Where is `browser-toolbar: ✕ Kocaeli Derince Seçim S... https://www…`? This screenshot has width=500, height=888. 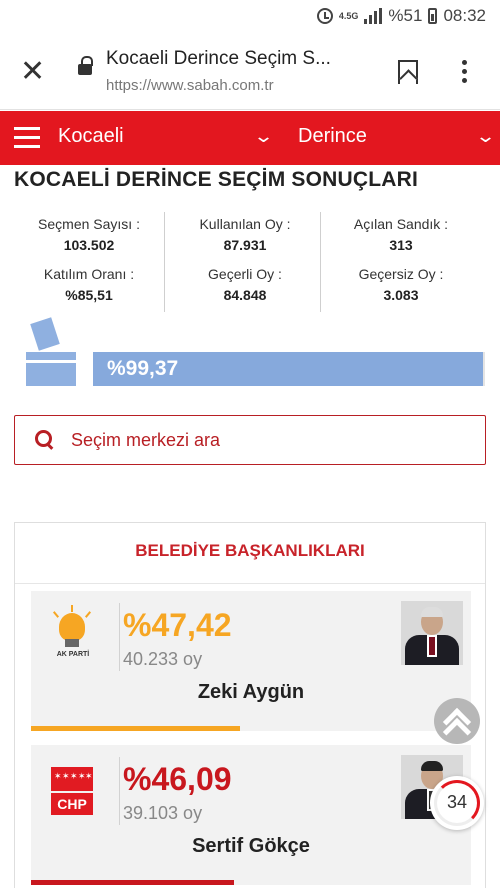
browser-toolbar: ✕ Kocaeli Derince Seçim S... https://www… is located at coordinates (250, 72).